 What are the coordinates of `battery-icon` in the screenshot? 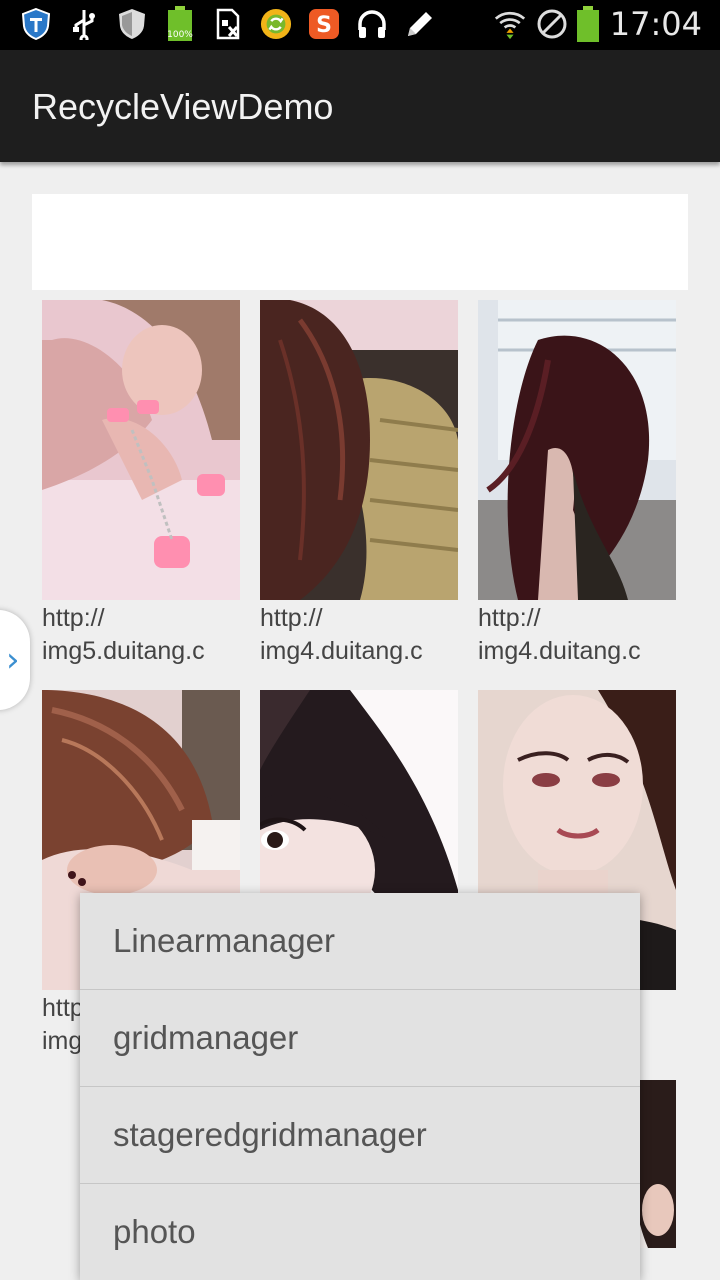 It's located at (588, 24).